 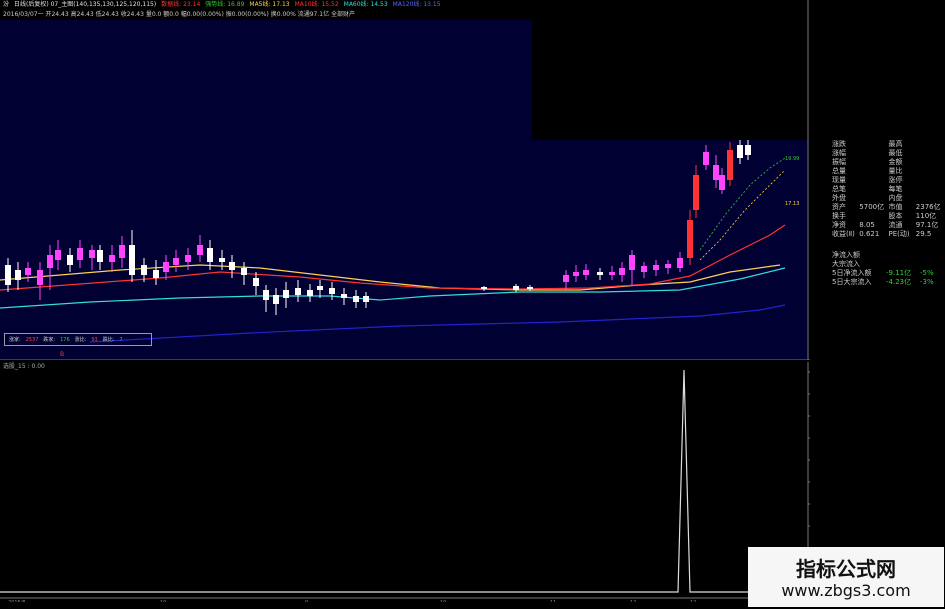 I want to click on flow-row: 5日净流入额 -9.11亿 -5%, so click(x=888, y=273).